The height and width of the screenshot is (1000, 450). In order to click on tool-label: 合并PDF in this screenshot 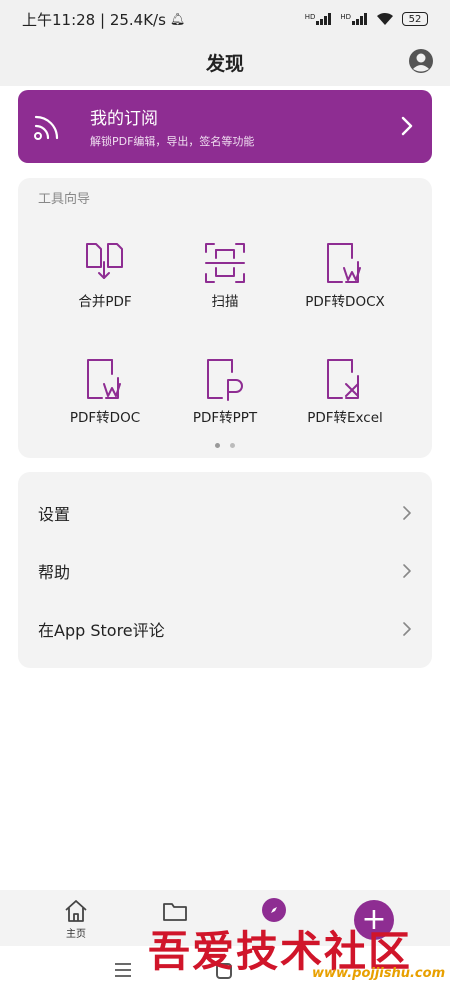, I will do `click(105, 302)`.